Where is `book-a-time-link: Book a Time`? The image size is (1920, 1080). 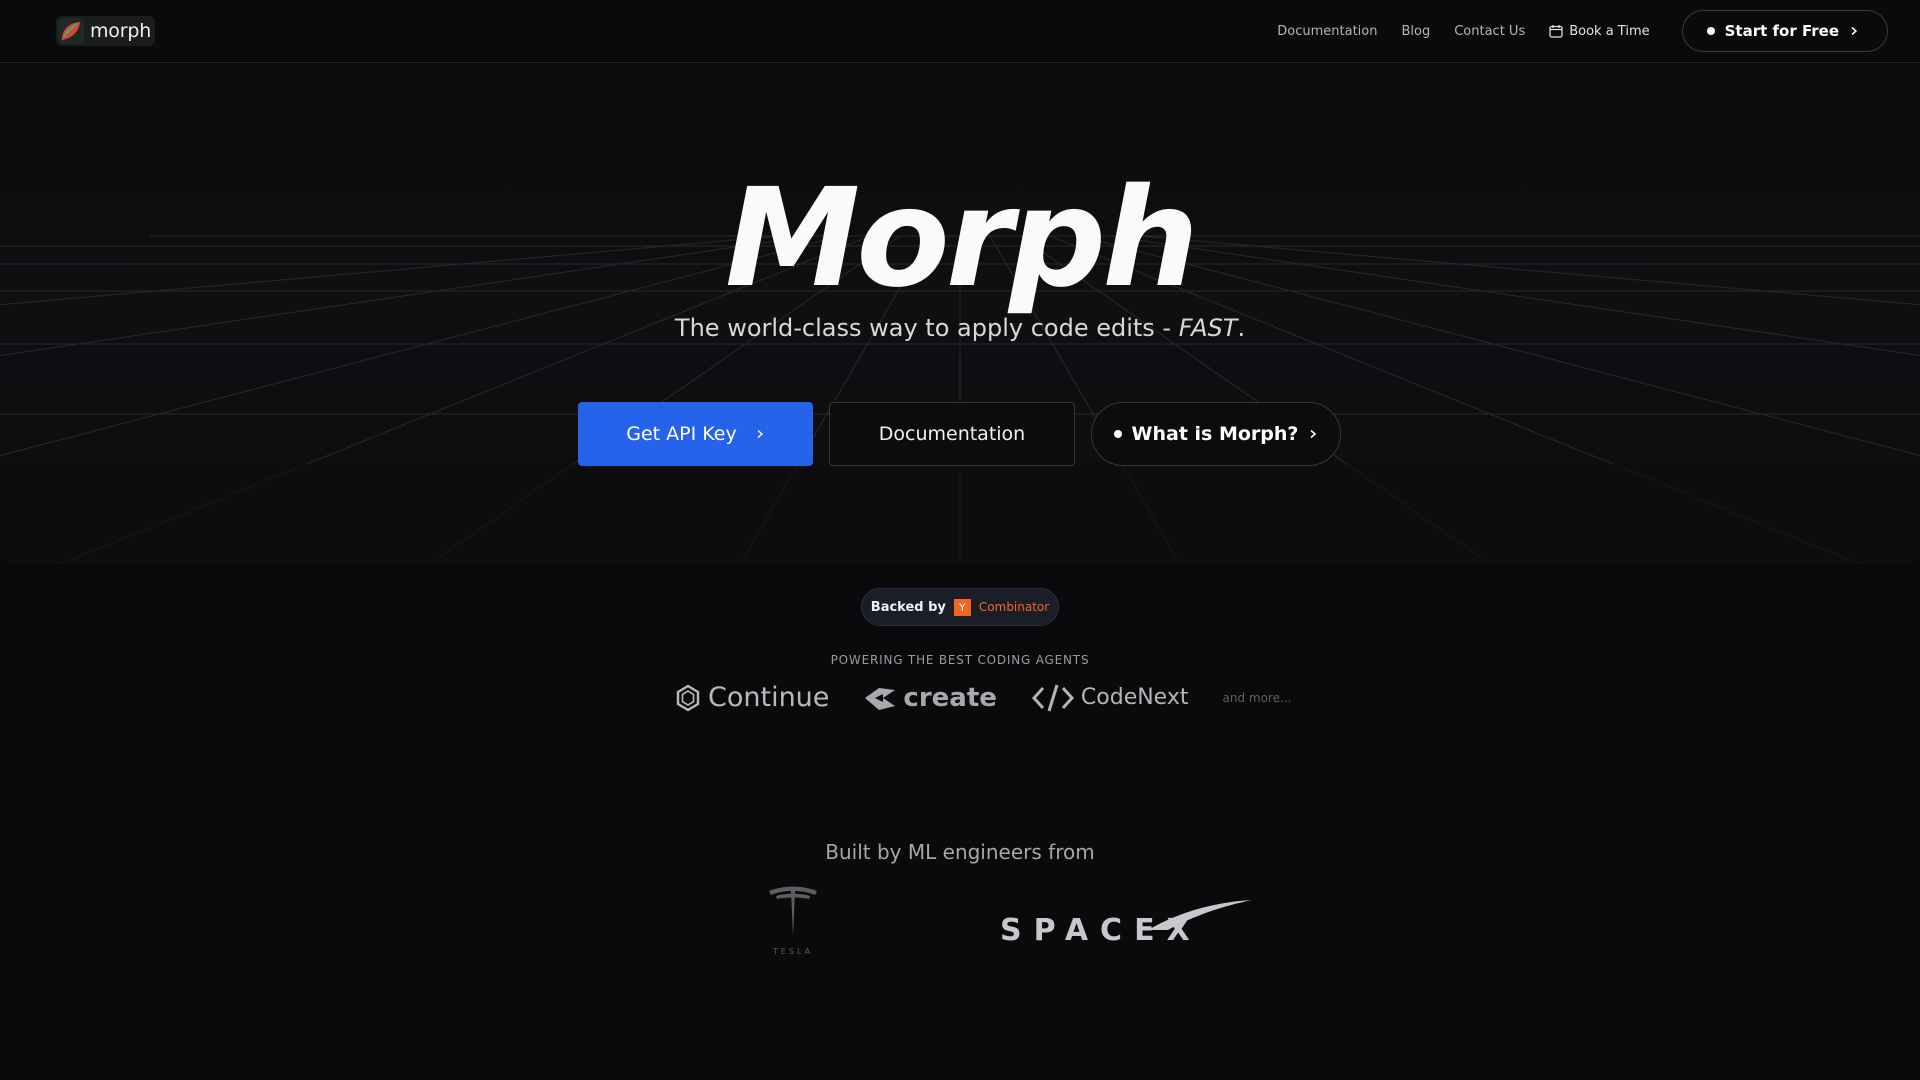 book-a-time-link: Book a Time is located at coordinates (1599, 31).